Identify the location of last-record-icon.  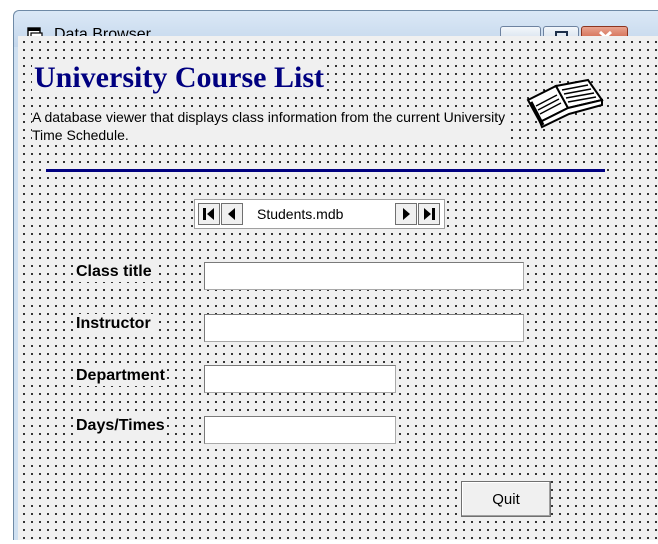
(429, 214).